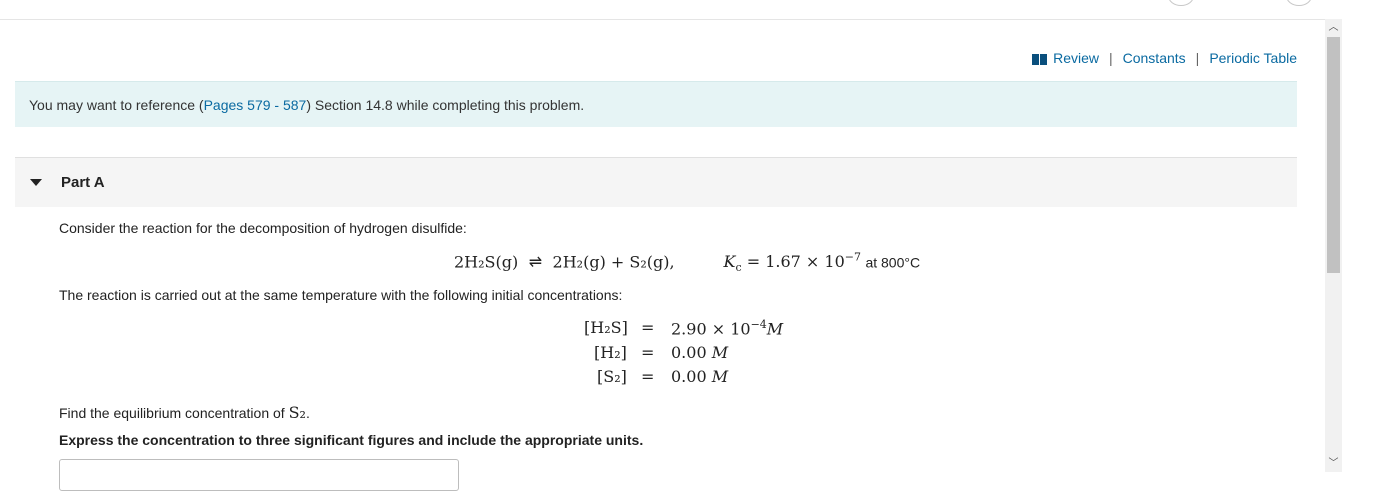  Describe the element at coordinates (83, 182) in the screenshot. I see `part-title: Part A` at that location.